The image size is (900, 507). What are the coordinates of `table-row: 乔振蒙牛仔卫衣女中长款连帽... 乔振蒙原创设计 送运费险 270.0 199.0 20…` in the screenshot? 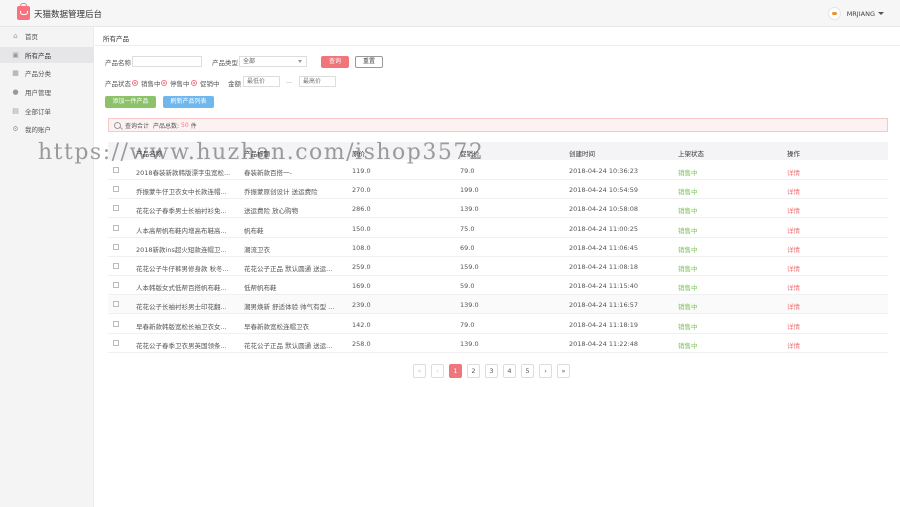 It's located at (498, 190).